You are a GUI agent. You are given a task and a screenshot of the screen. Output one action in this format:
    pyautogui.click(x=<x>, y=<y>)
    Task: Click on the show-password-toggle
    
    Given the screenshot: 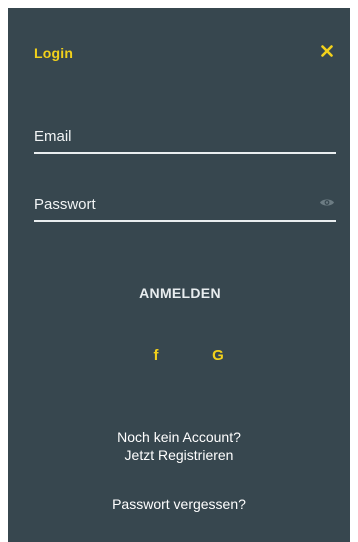 What is the action you would take?
    pyautogui.click(x=327, y=202)
    